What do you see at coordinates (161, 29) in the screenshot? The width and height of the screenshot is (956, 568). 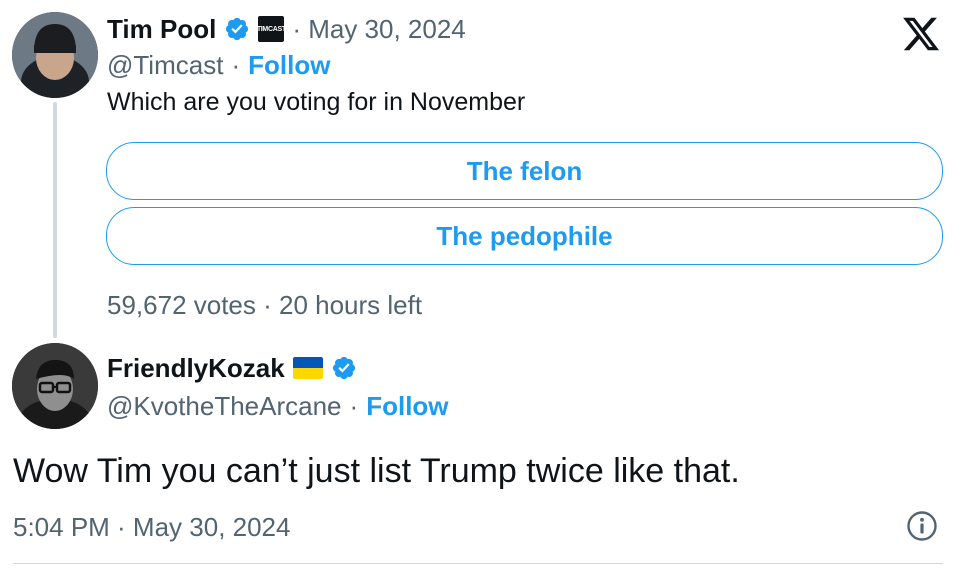 I see `author-name: Tim Pool` at bounding box center [161, 29].